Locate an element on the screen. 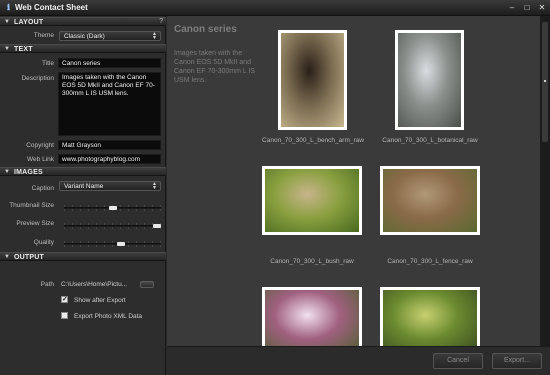  browse-path-button is located at coordinates (147, 284).